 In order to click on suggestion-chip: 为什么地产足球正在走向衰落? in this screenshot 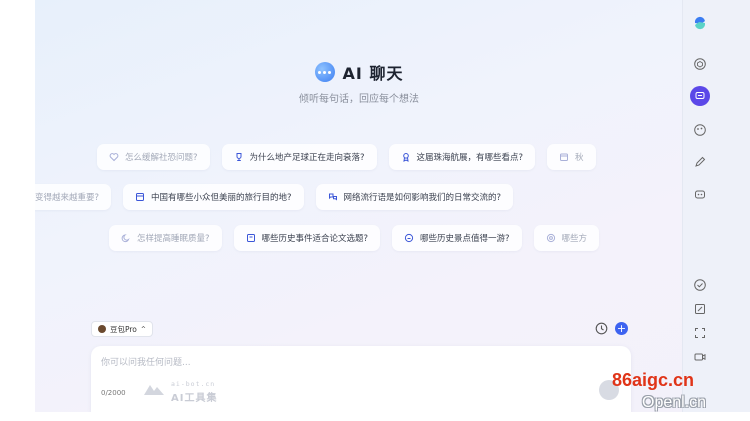, I will do `click(299, 157)`.